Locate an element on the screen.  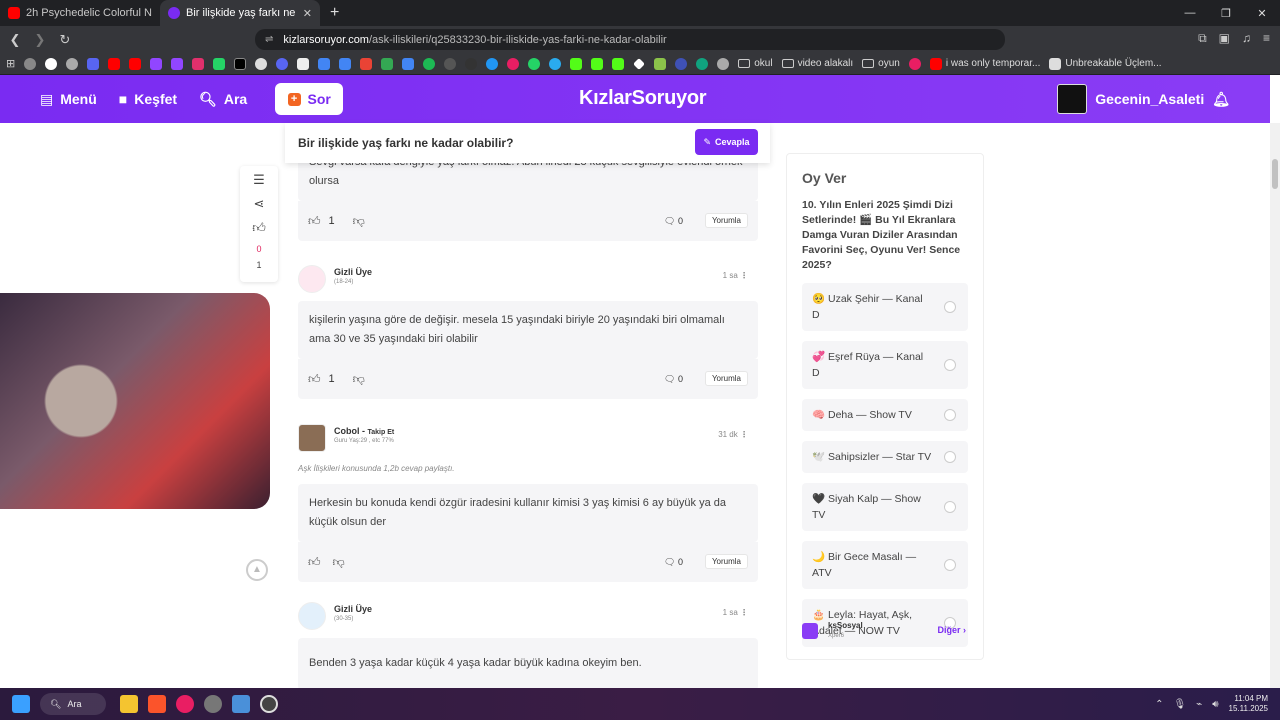
sidebar-icon: ▣ is located at coordinates (1224, 38).